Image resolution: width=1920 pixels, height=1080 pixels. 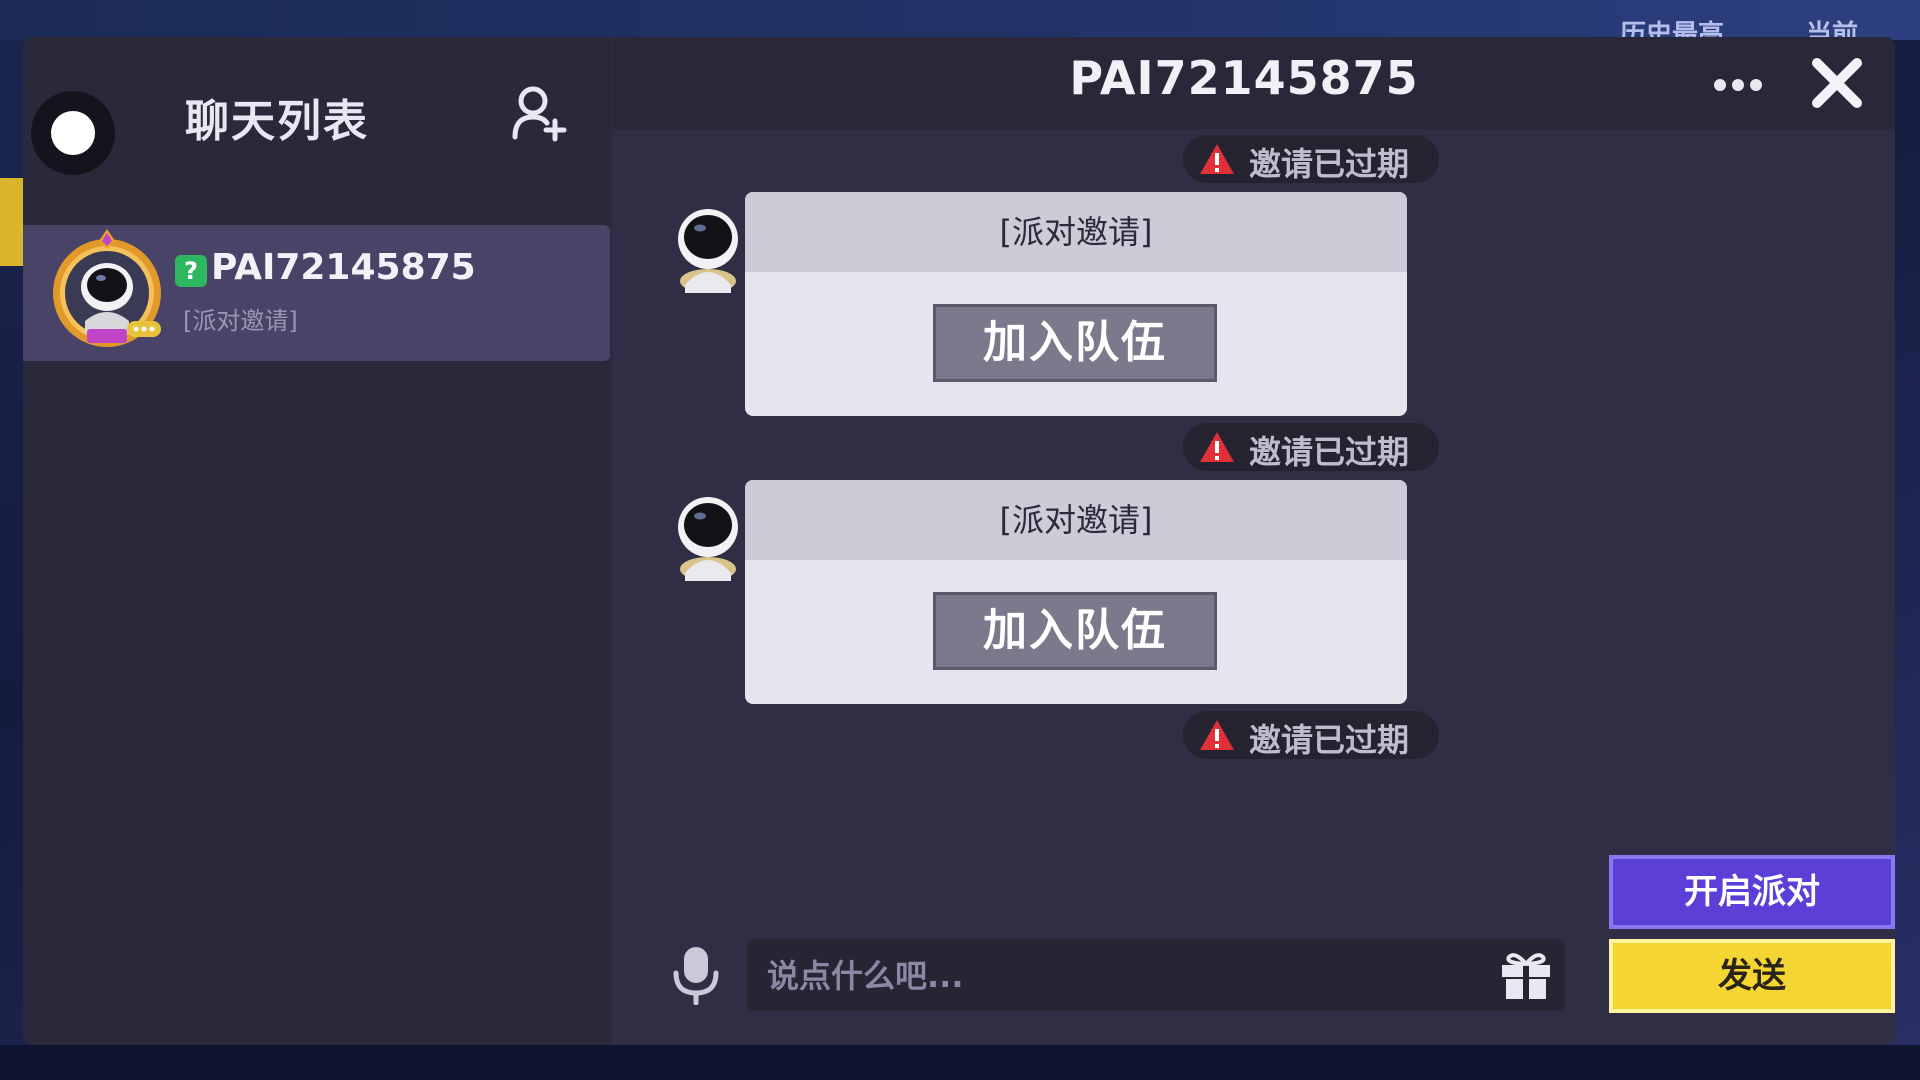 I want to click on online-badge: ?, so click(x=191, y=271).